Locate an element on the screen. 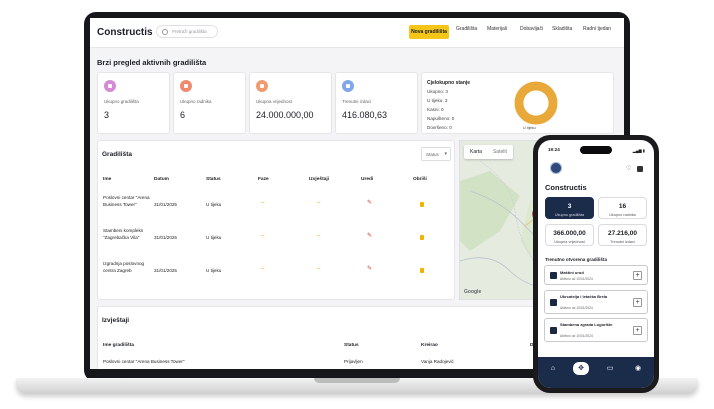  worker-icon is located at coordinates (186, 86).